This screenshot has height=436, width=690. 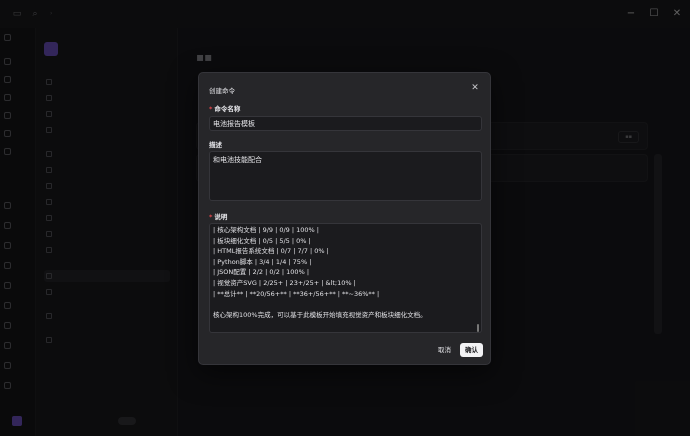 What do you see at coordinates (345, 176) in the screenshot?
I see `description-field: 和电池技能配合` at bounding box center [345, 176].